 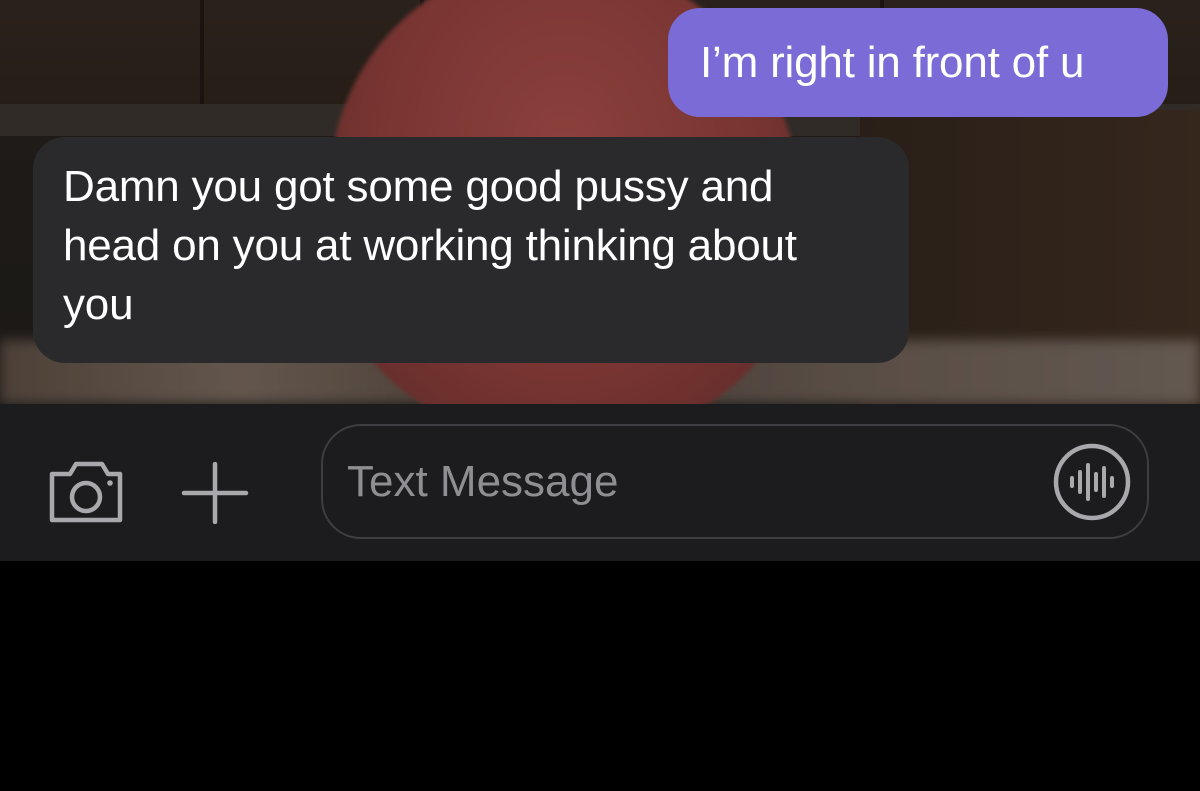 I want to click on waveform-icon, so click(x=1092, y=482).